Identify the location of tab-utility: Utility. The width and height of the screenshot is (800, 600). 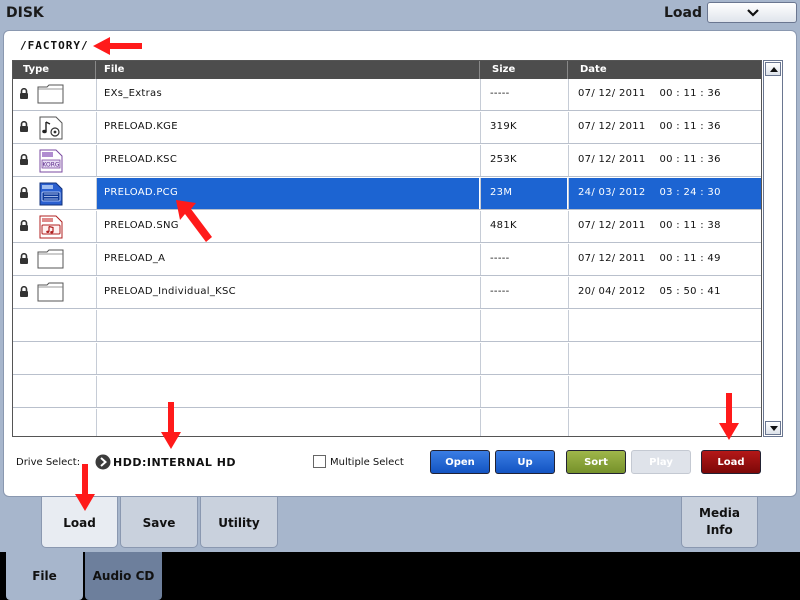
(239, 522).